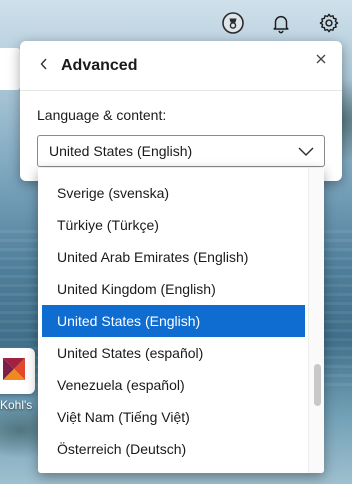  What do you see at coordinates (16, 405) in the screenshot?
I see `kohls-tile-label: Kohl's` at bounding box center [16, 405].